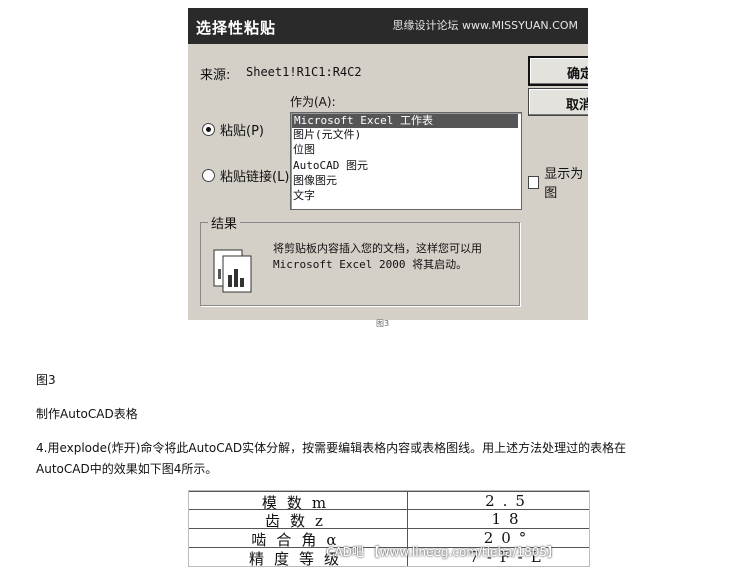  What do you see at coordinates (405, 121) in the screenshot?
I see `list-item: Microsoft Excel 工作表` at bounding box center [405, 121].